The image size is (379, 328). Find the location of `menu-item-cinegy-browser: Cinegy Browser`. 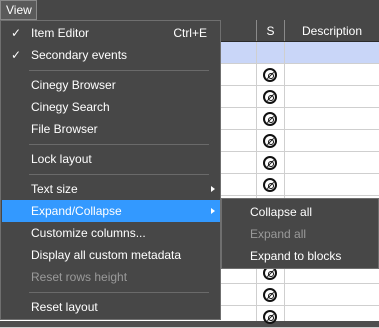

menu-item-cinegy-browser: Cinegy Browser is located at coordinates (111, 85).